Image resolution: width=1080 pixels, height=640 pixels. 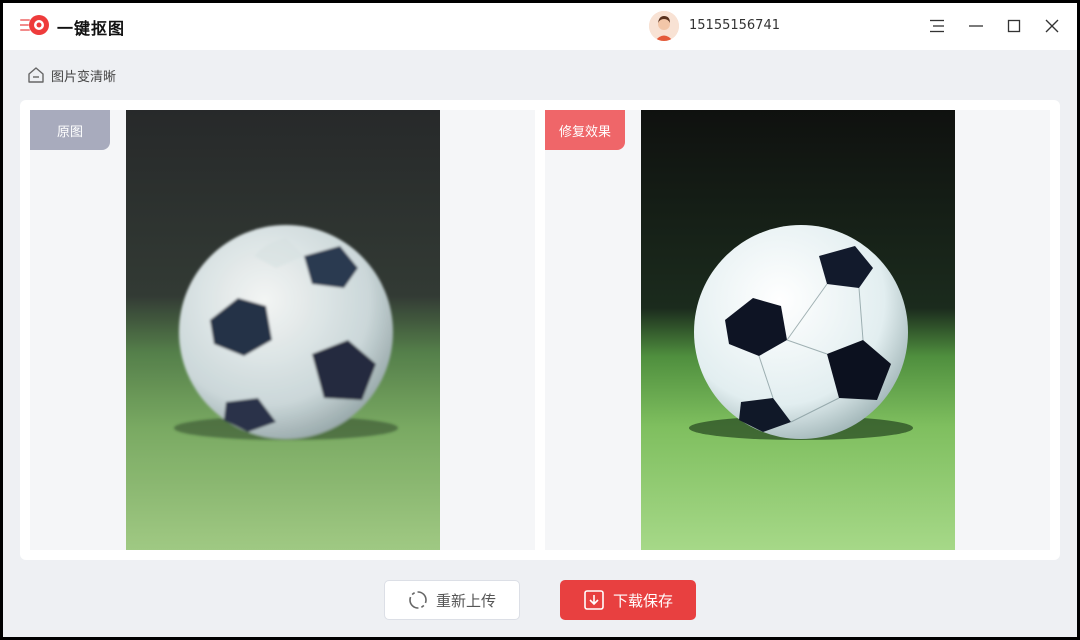 I want to click on breadcrumb: 图片变清晰, so click(x=71, y=75).